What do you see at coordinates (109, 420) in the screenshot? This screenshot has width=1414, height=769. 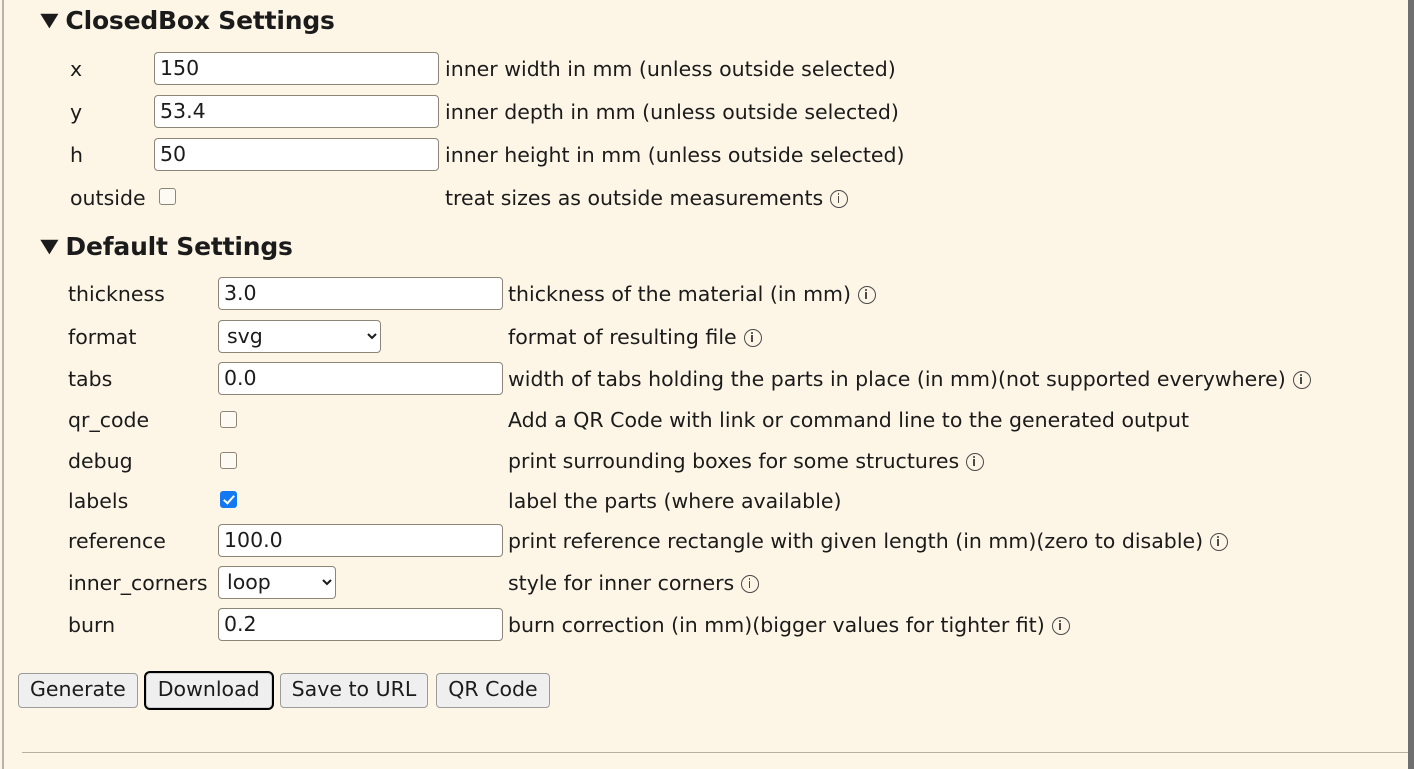 I see `label-qr-code: qr_code` at bounding box center [109, 420].